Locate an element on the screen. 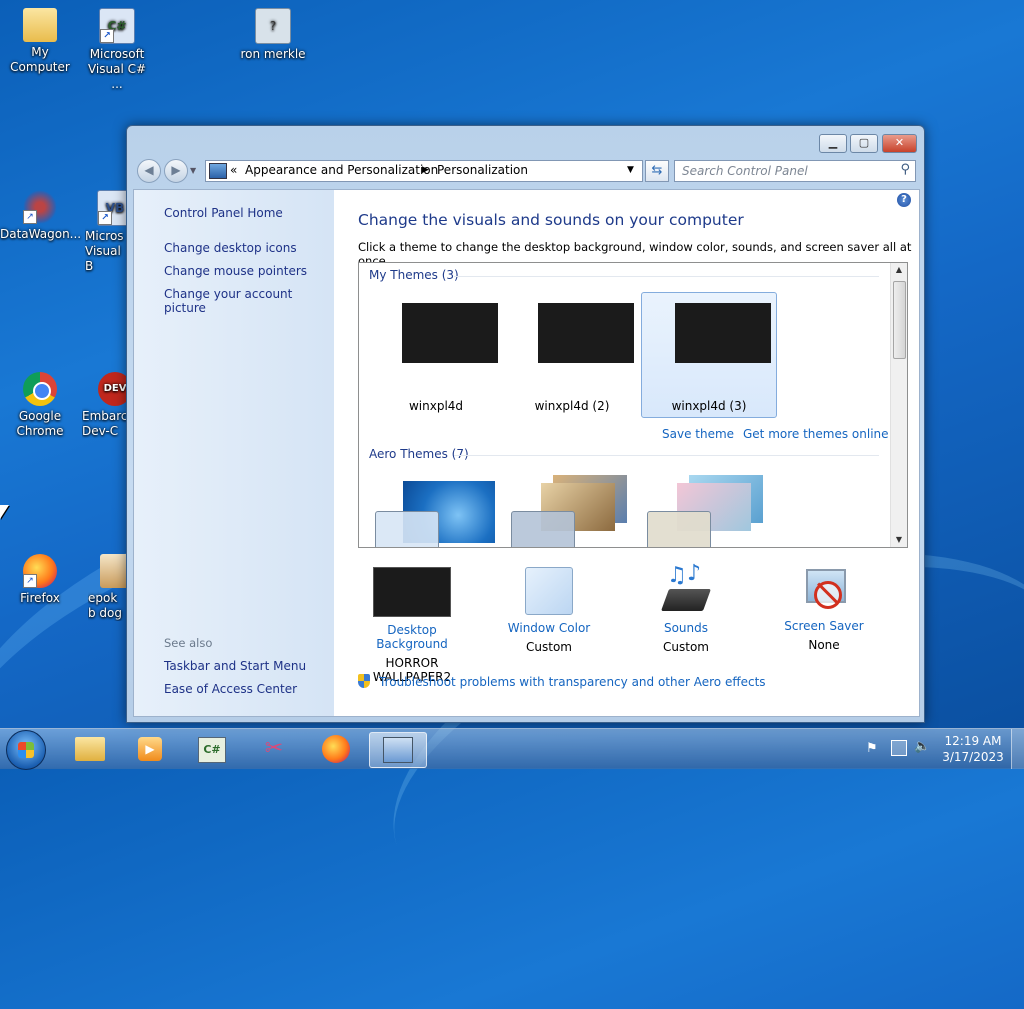 The image size is (1024, 1009). start-button is located at coordinates (26, 750).